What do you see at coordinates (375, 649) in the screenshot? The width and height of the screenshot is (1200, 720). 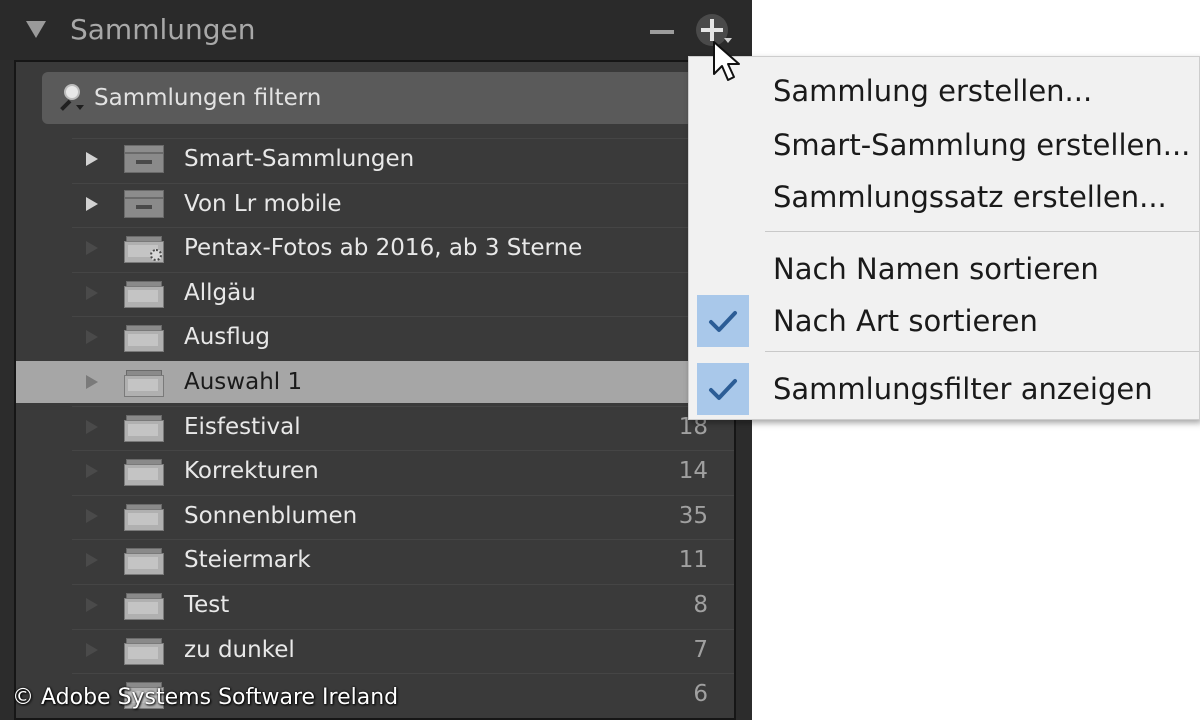 I see `collection-row: zu dunkel 7` at bounding box center [375, 649].